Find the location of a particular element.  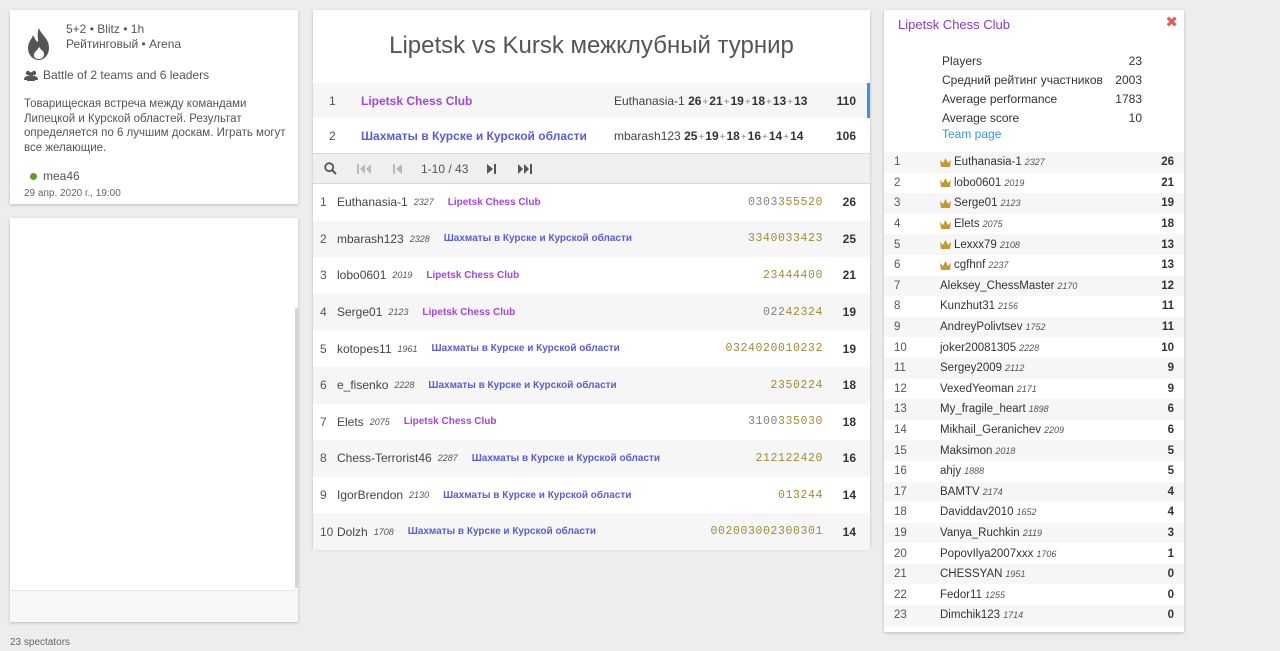

member-name: CHESSYAN is located at coordinates (971, 574).